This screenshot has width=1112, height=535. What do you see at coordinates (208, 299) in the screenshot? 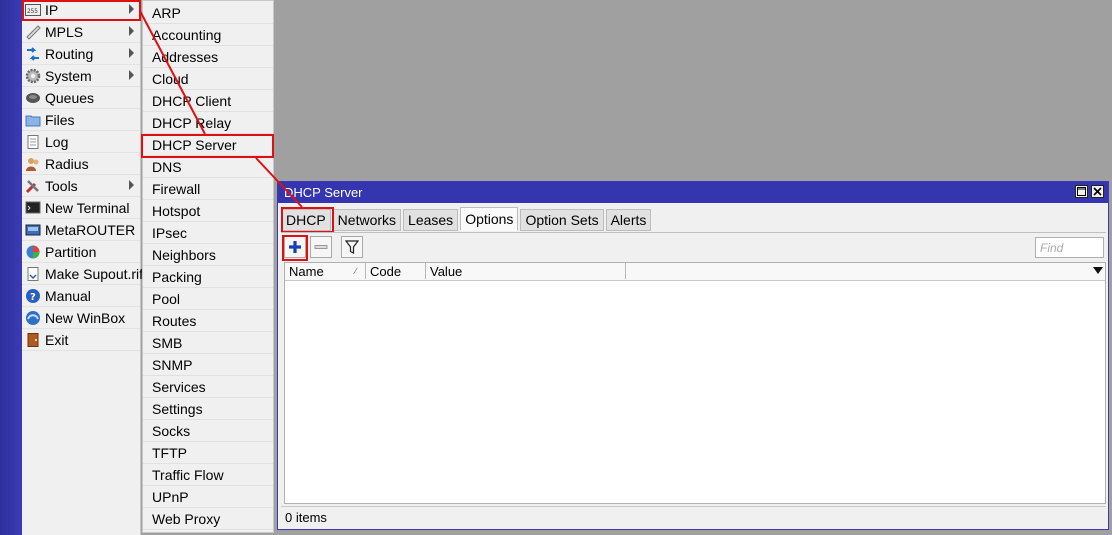
I see `submenu-item-pool: Pool` at bounding box center [208, 299].